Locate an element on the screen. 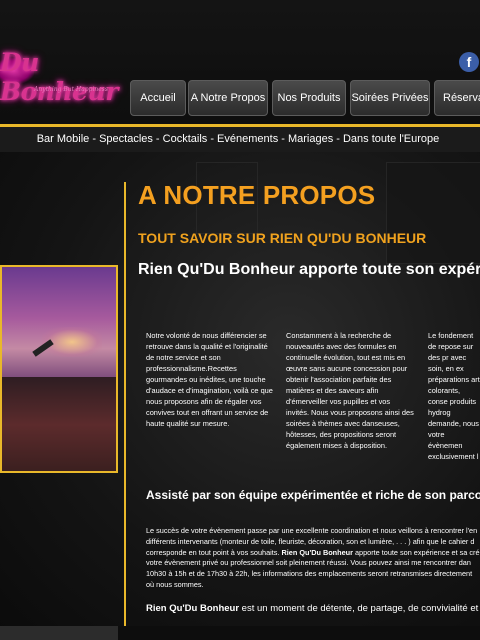  nav-item-a-notre-propos: A Notre Propos is located at coordinates (228, 98).